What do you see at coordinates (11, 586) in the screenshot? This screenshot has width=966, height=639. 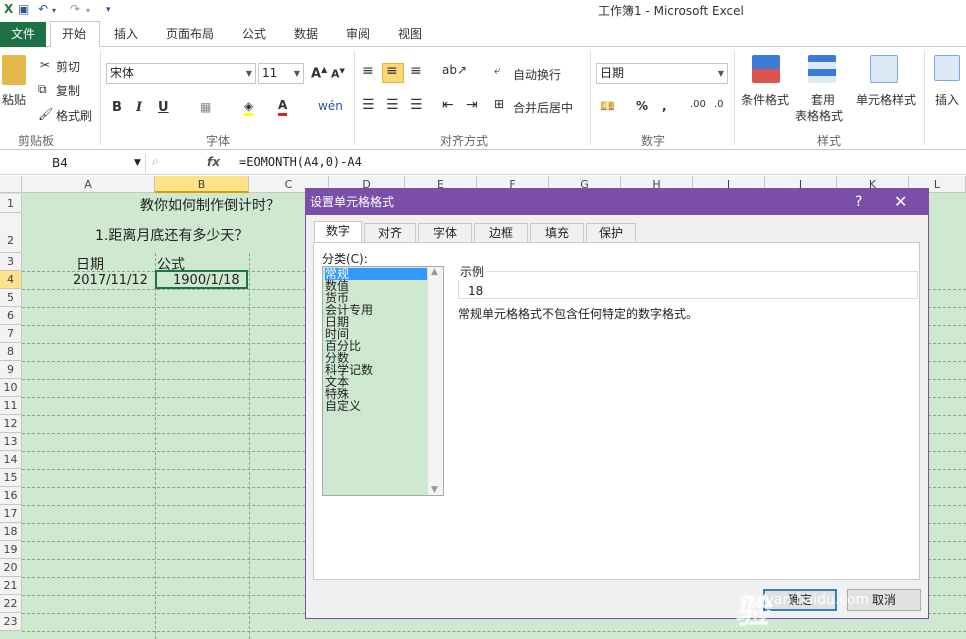 I see `row-header: 21` at bounding box center [11, 586].